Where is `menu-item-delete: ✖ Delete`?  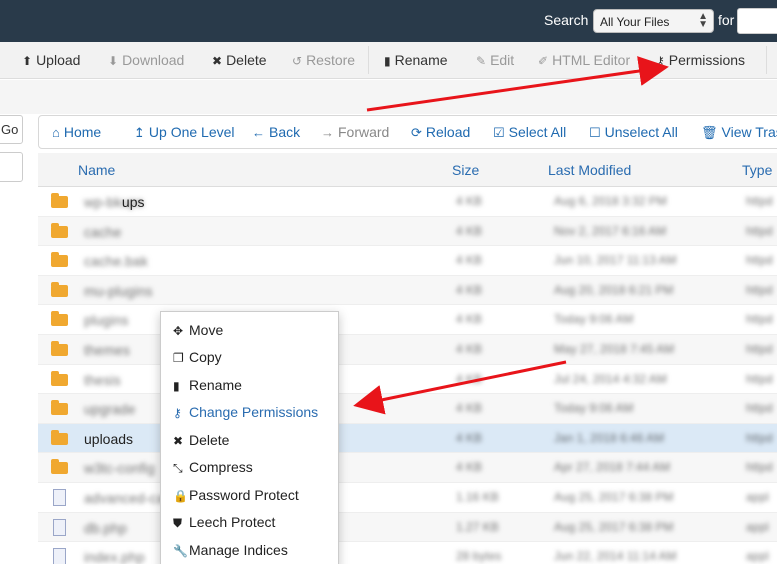
menu-item-delete: ✖ Delete is located at coordinates (201, 440).